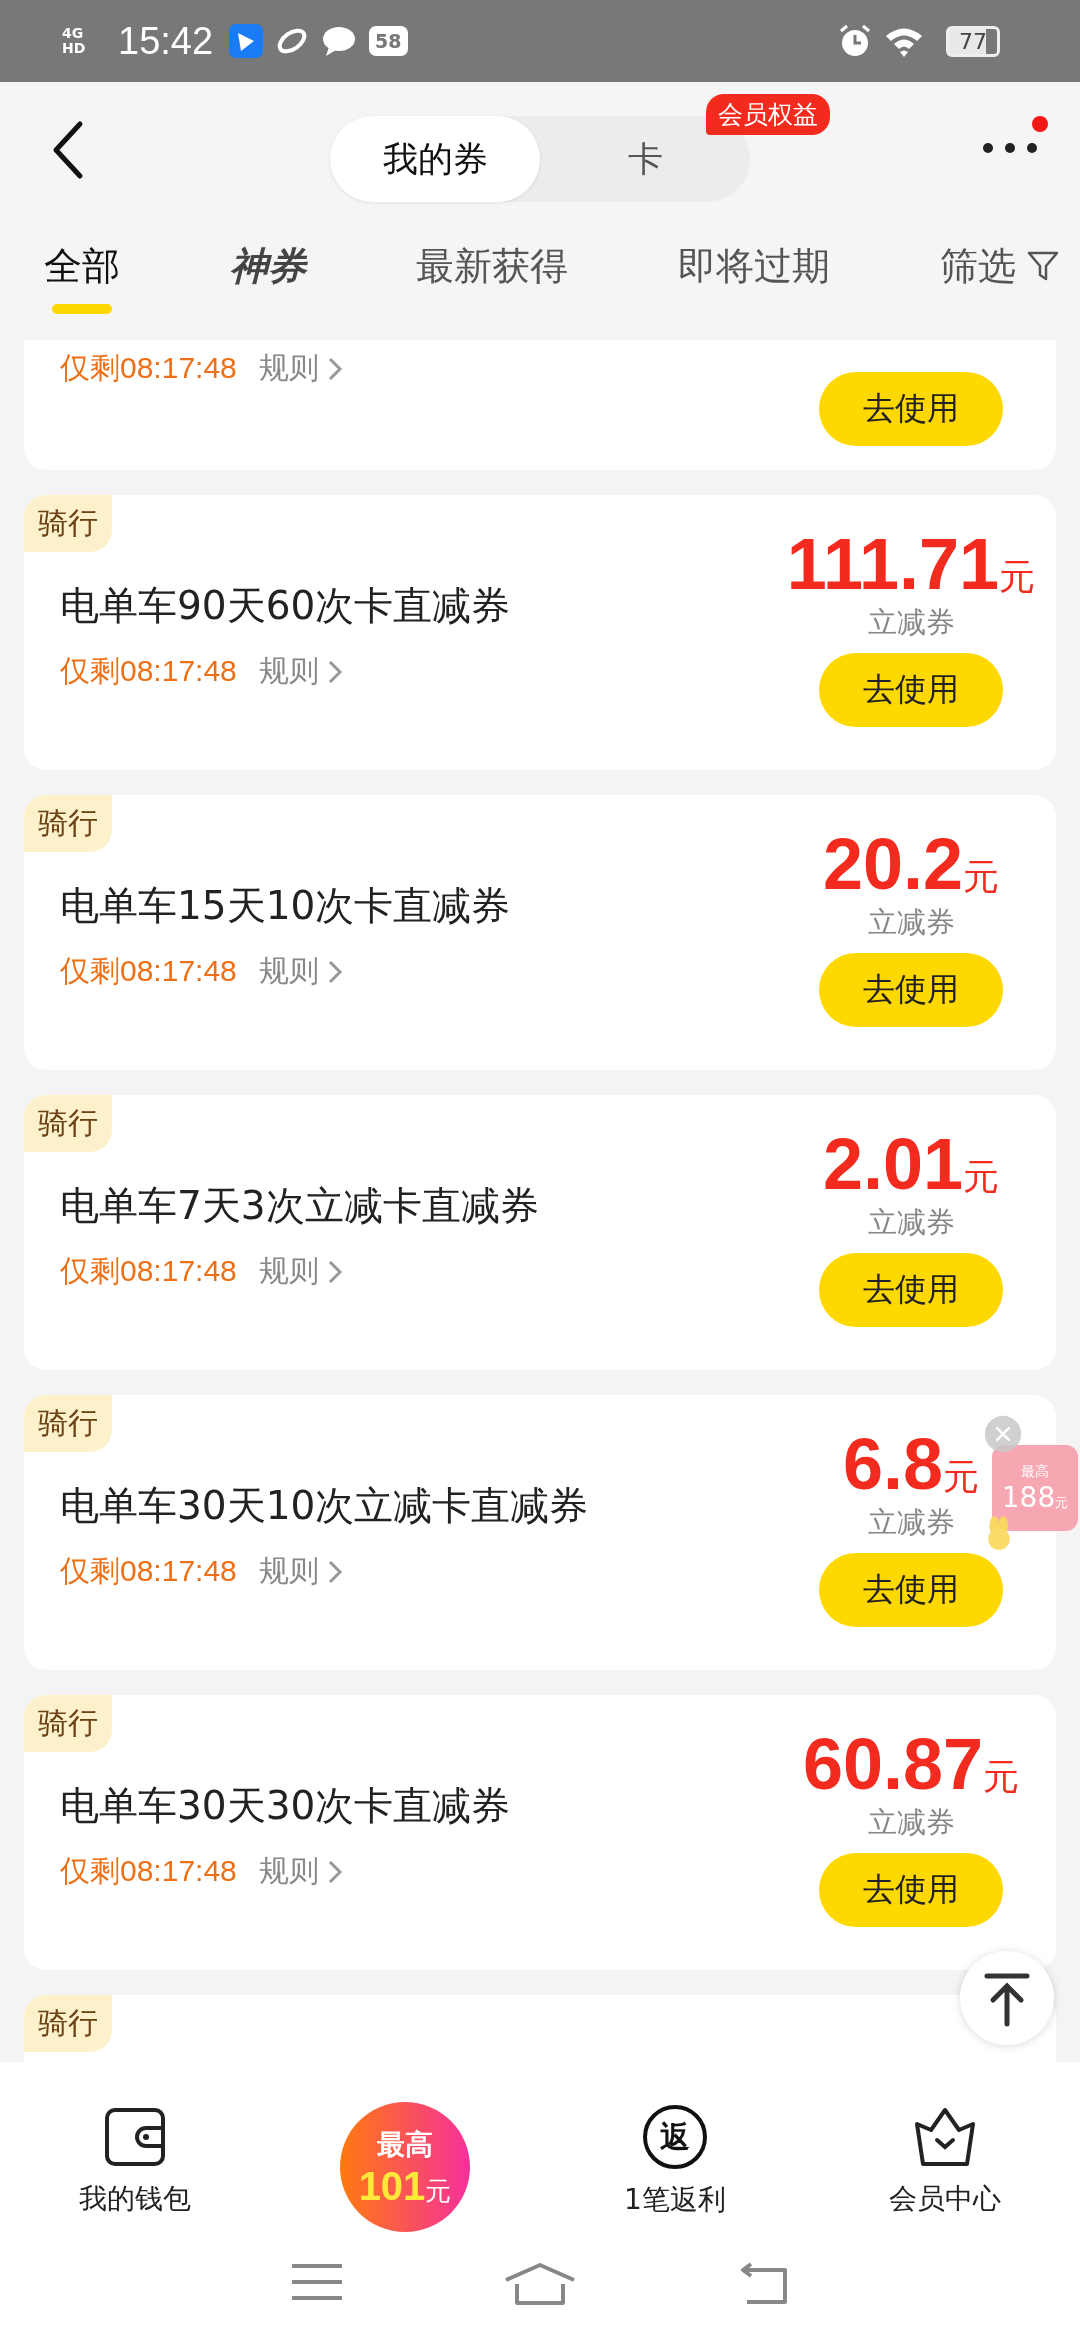  I want to click on coupon-amount: 20.2元, so click(911, 863).